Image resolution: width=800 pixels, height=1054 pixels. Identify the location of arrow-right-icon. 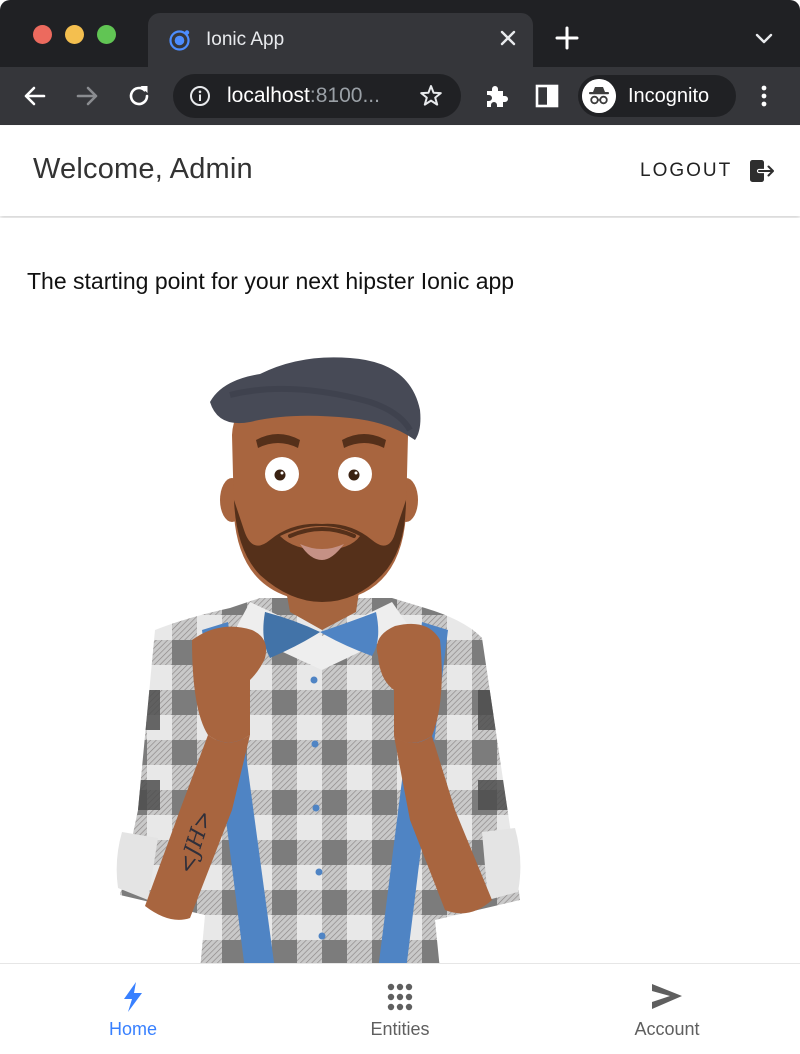
(87, 96).